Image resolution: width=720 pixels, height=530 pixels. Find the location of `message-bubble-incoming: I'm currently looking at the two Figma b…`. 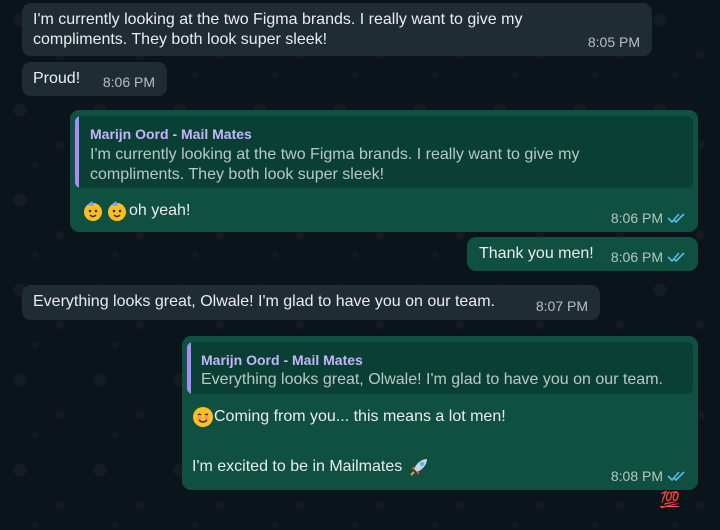

message-bubble-incoming: I'm currently looking at the two Figma b… is located at coordinates (337, 29).